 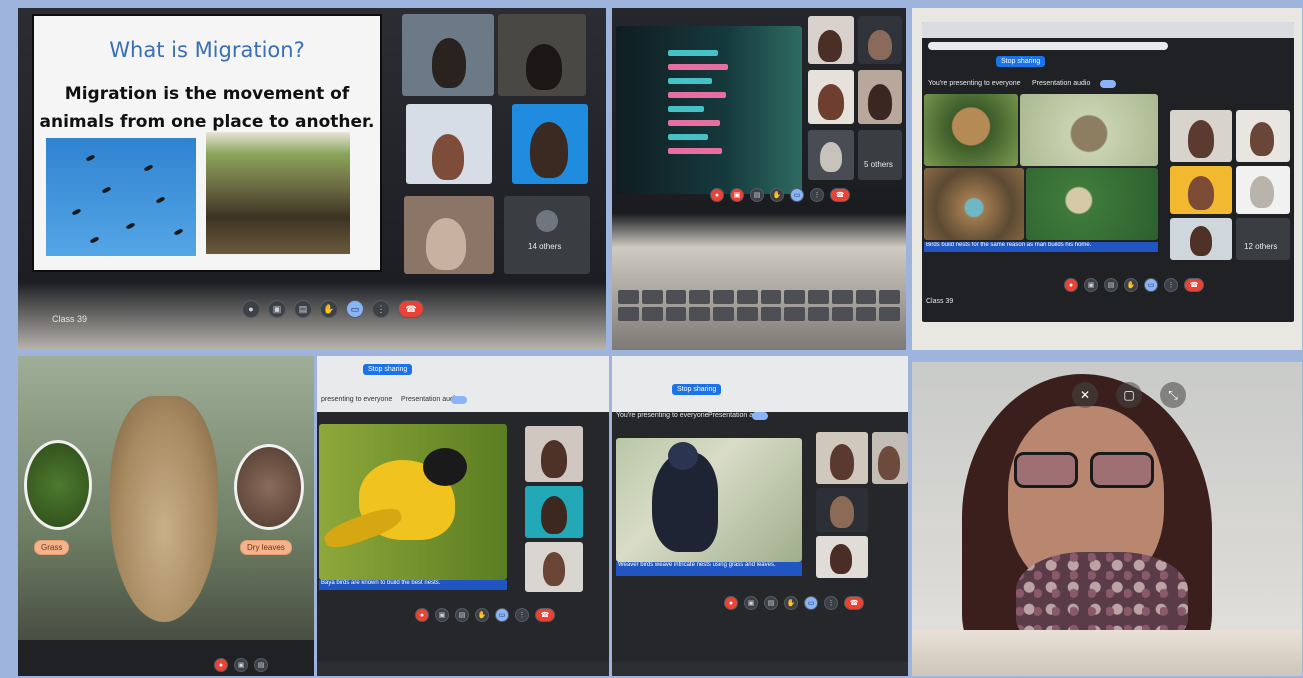 What do you see at coordinates (1107, 519) in the screenshot?
I see `photo-teacher-webcam: ✕ ▢ ⤡` at bounding box center [1107, 519].